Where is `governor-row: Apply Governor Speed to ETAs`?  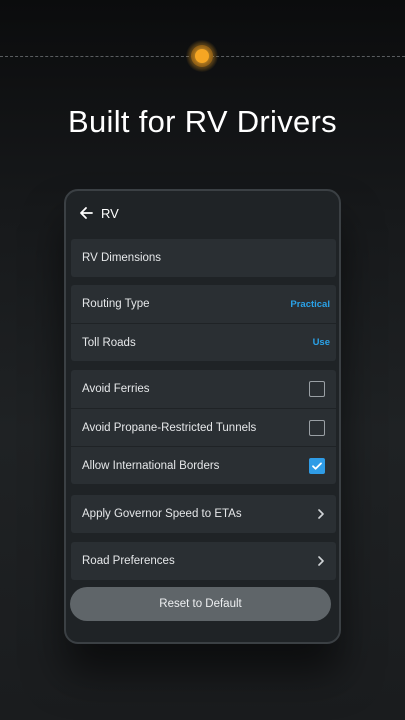
governor-row: Apply Governor Speed to ETAs is located at coordinates (203, 514).